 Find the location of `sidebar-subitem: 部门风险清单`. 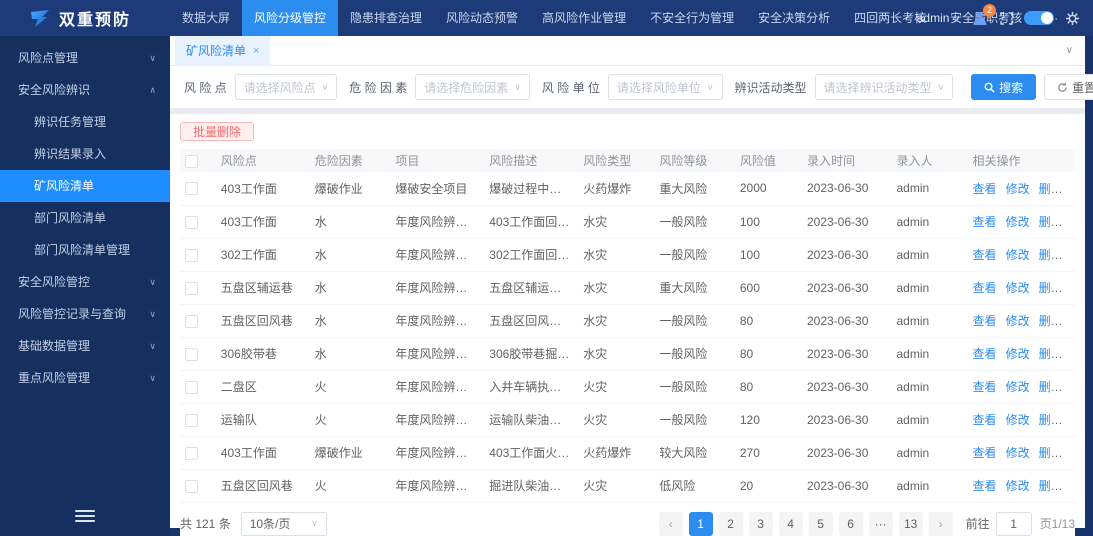

sidebar-subitem: 部门风险清单 is located at coordinates (85, 218).